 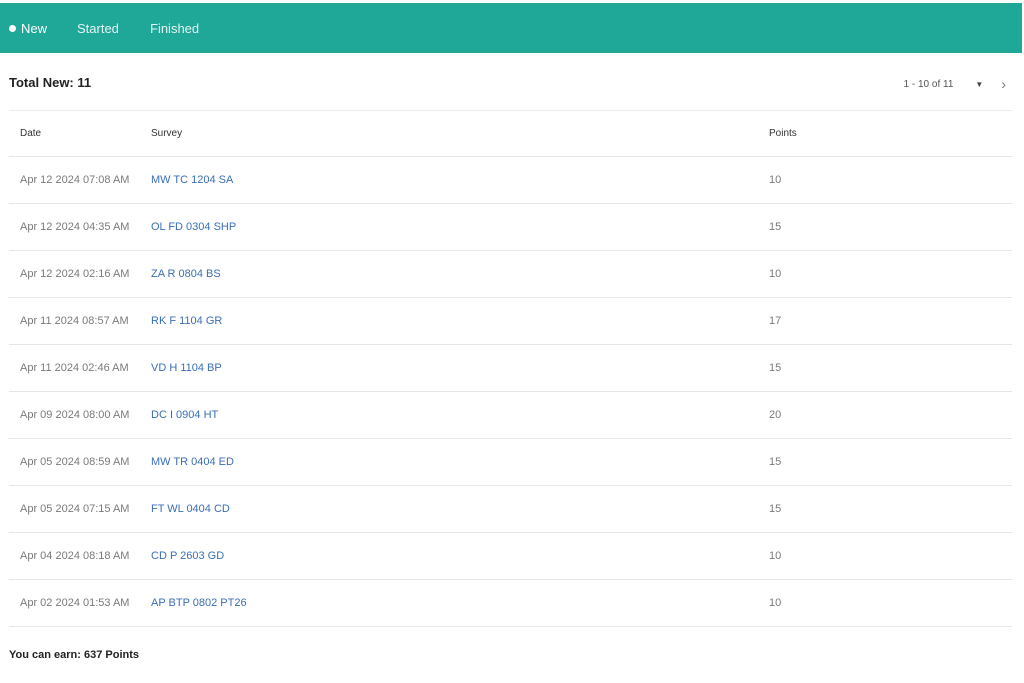 What do you see at coordinates (460, 462) in the screenshot?
I see `row-survey-link: MW TR 0404 ED` at bounding box center [460, 462].